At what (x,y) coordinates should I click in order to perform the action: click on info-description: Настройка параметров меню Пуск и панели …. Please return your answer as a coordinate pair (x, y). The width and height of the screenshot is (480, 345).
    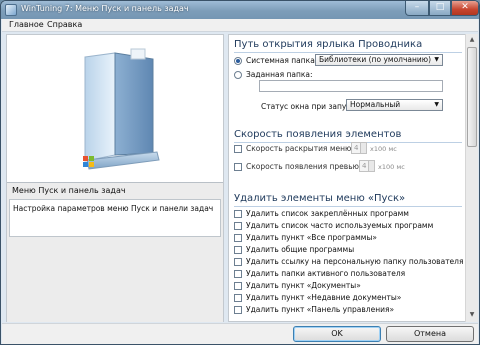
    Looking at the image, I should click on (113, 208).